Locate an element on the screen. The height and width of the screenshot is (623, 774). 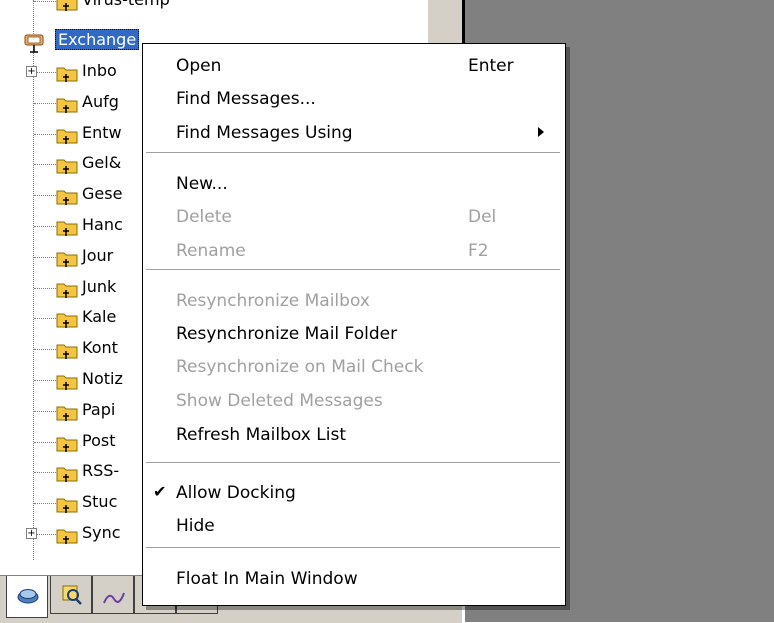
tree-item-label: Sync is located at coordinates (101, 532).